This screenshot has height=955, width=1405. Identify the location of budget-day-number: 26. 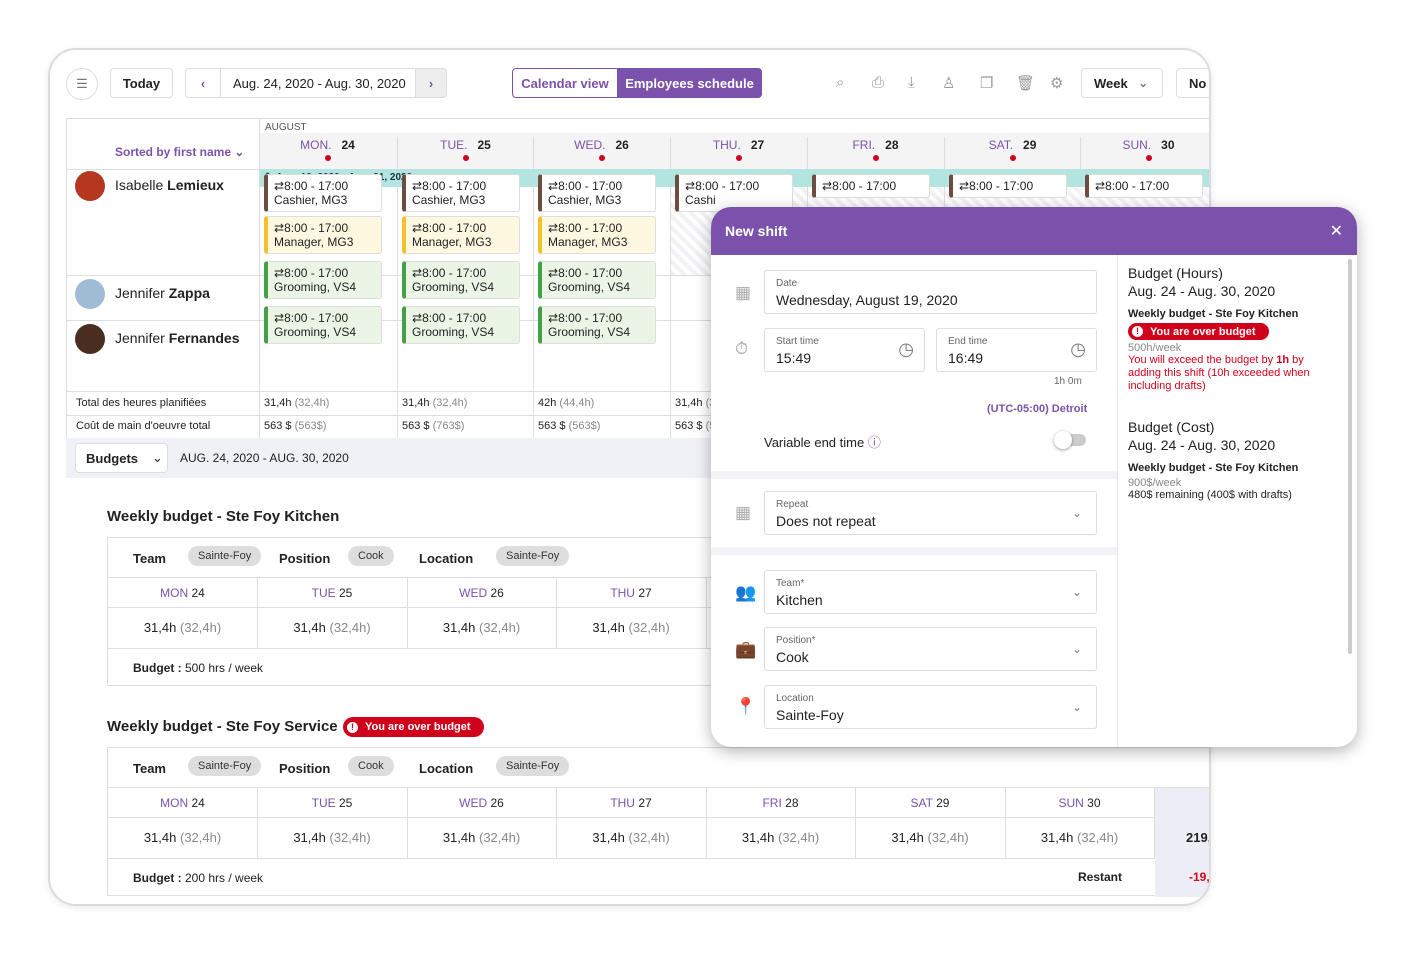
(497, 803).